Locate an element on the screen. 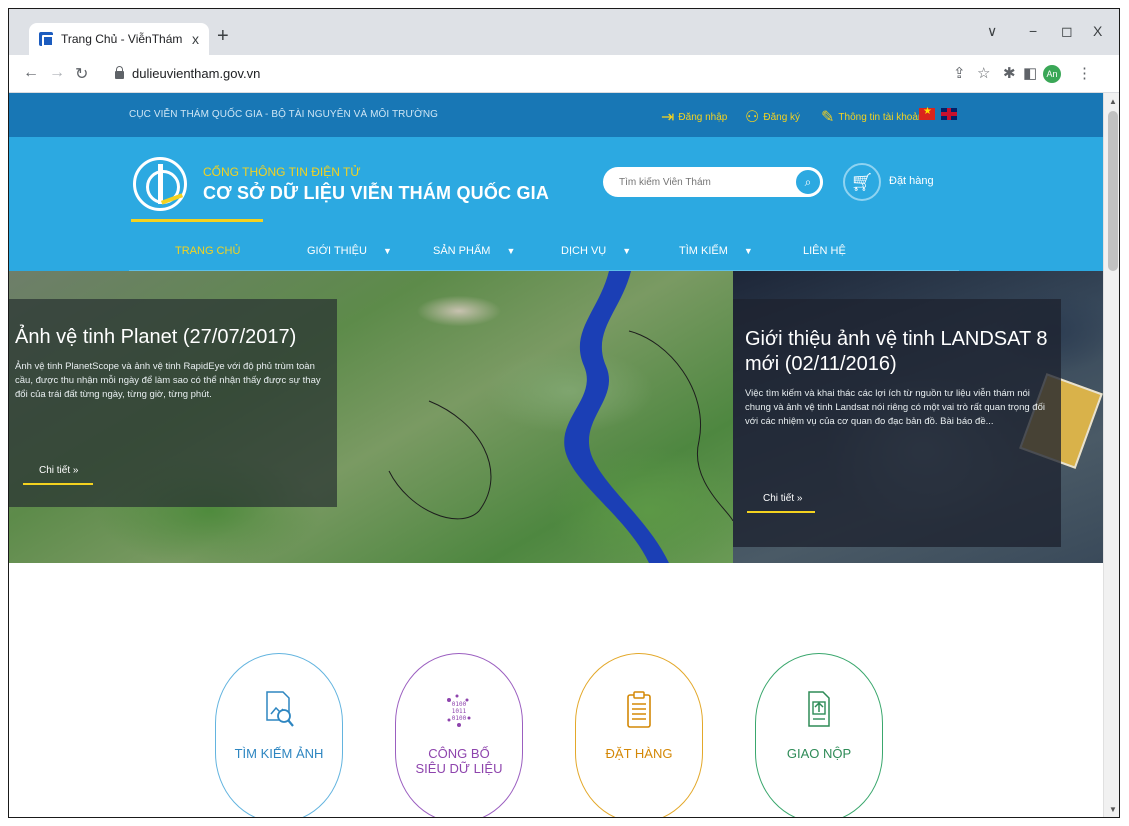  menu-search: TÌM KIẾM ▼ is located at coordinates (716, 251).